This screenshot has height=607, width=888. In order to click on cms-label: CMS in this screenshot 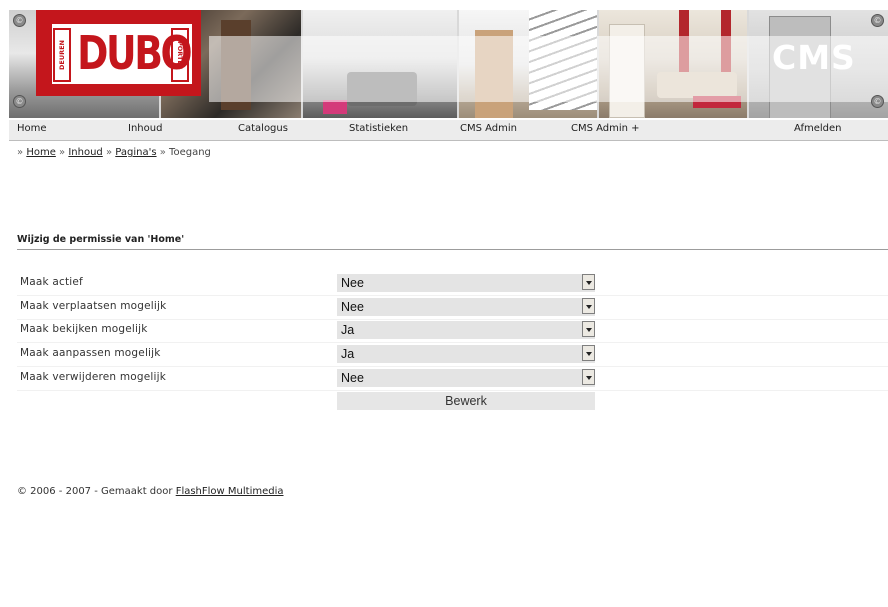, I will do `click(814, 57)`.